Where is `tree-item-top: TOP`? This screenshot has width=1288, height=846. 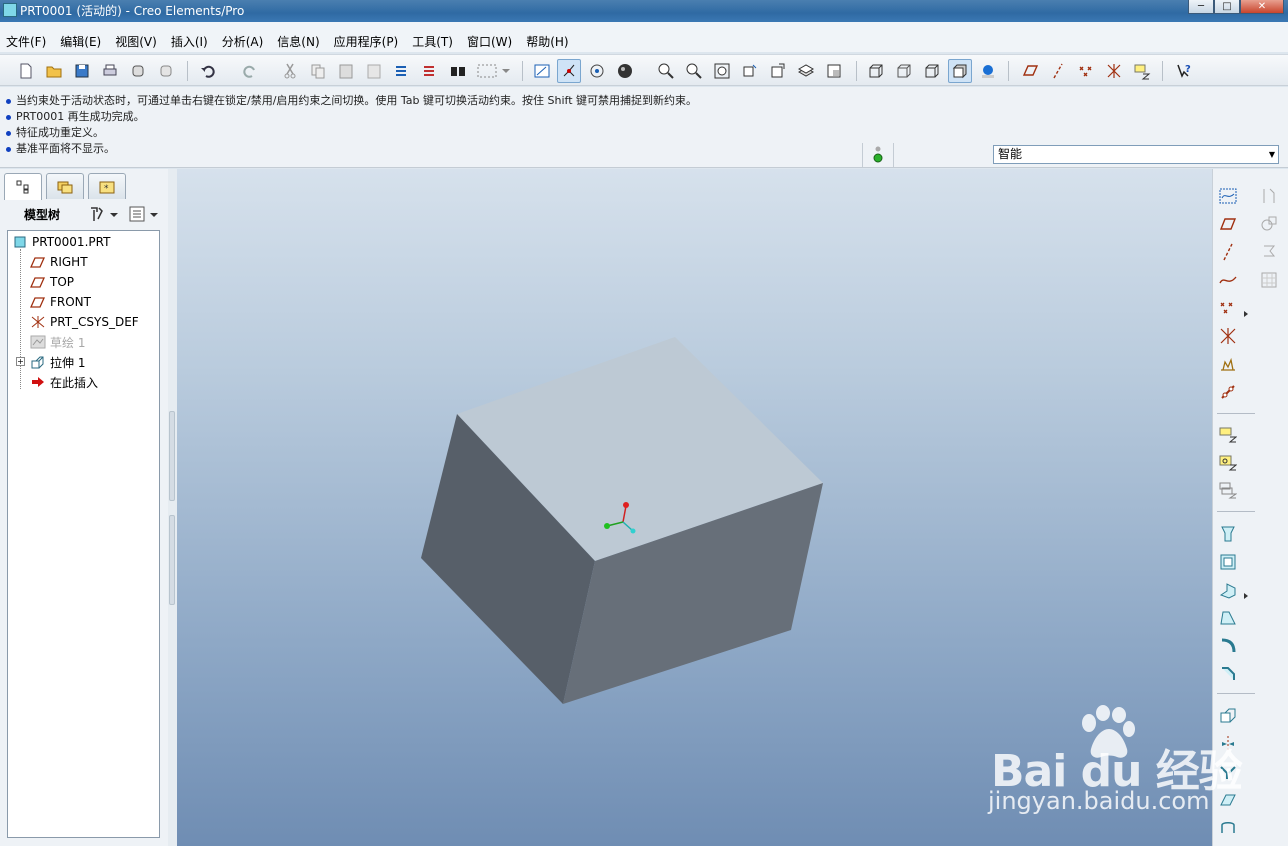 tree-item-top: TOP is located at coordinates (52, 282).